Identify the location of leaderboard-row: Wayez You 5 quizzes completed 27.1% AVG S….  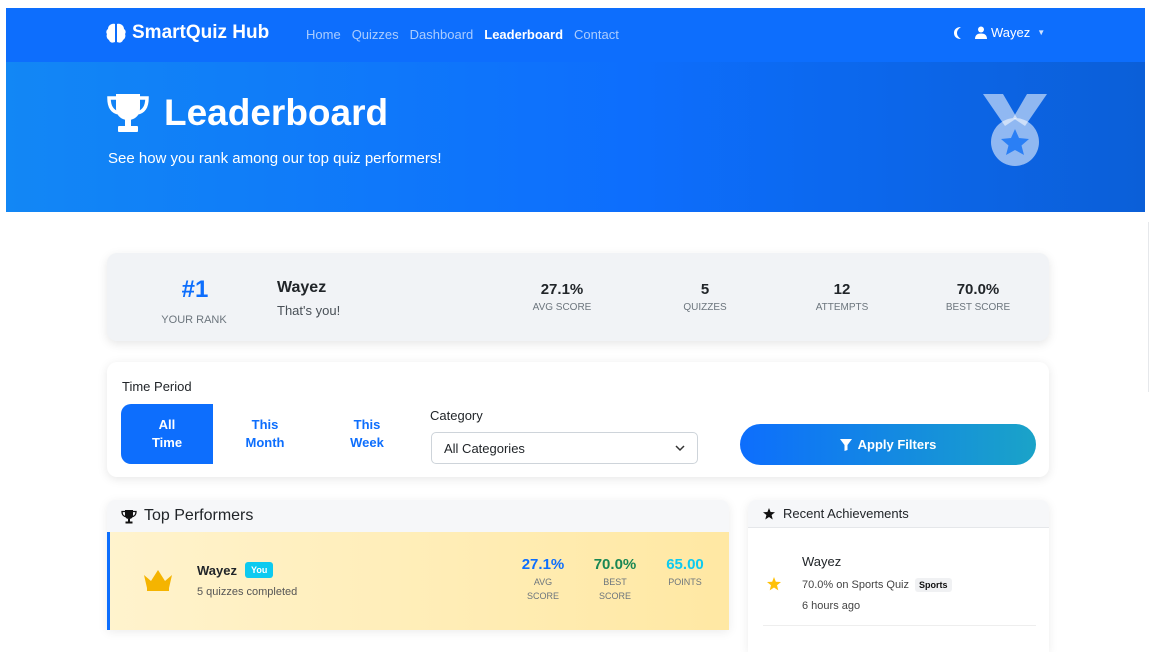
(418, 581).